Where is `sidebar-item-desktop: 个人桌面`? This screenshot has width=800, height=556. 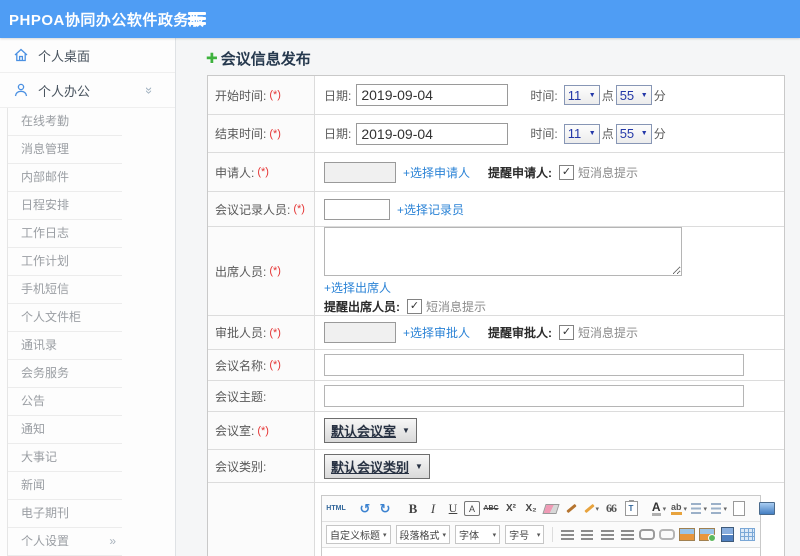 sidebar-item-desktop: 个人桌面 is located at coordinates (87, 55).